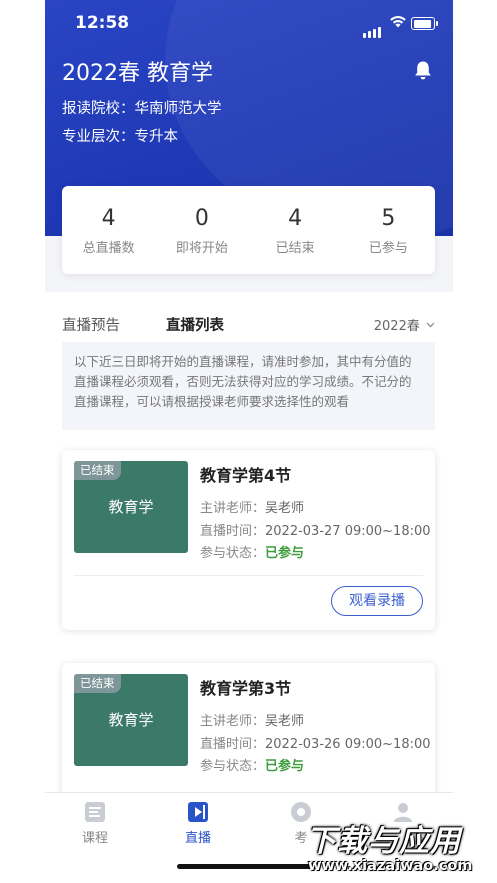 Image resolution: width=497 pixels, height=883 pixels. What do you see at coordinates (142, 109) in the screenshot?
I see `school-info: 报读院校：华南师范大学` at bounding box center [142, 109].